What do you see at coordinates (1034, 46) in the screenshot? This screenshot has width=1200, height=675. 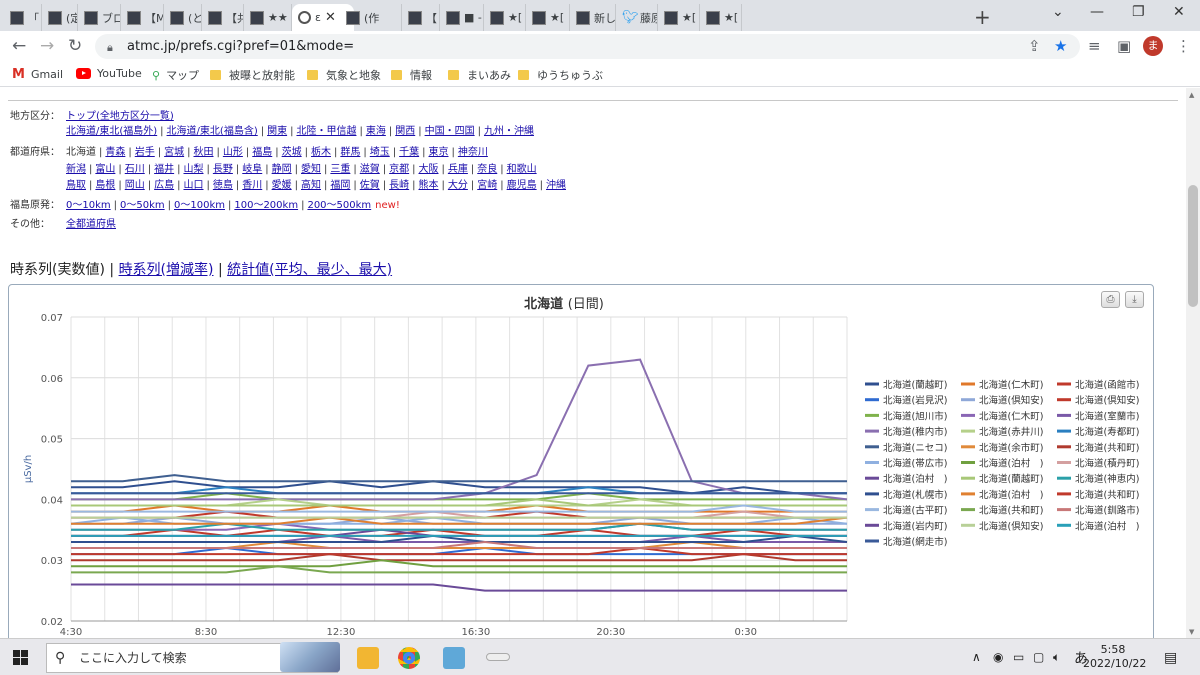 I see `share-icon: ⇪` at bounding box center [1034, 46].